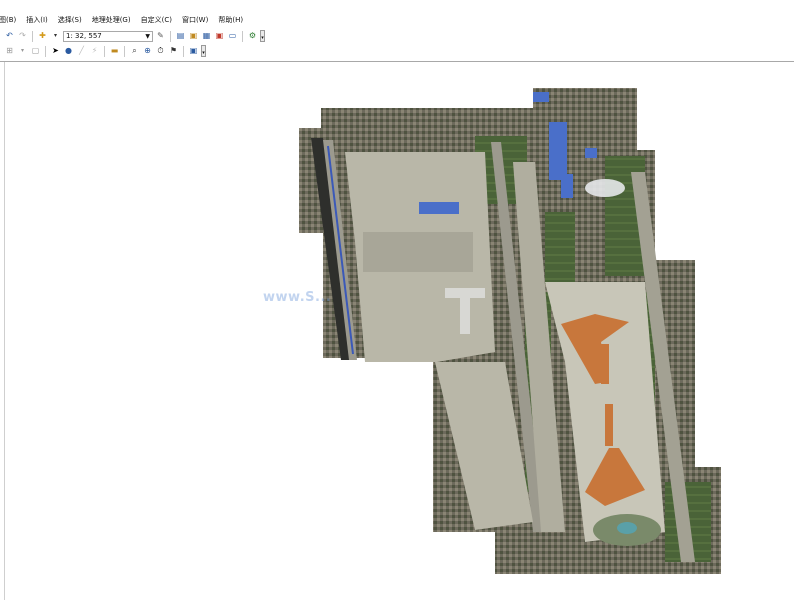 The width and height of the screenshot is (794, 600). What do you see at coordinates (195, 20) in the screenshot?
I see `menu-item-window: 窗口(W)` at bounding box center [195, 20].